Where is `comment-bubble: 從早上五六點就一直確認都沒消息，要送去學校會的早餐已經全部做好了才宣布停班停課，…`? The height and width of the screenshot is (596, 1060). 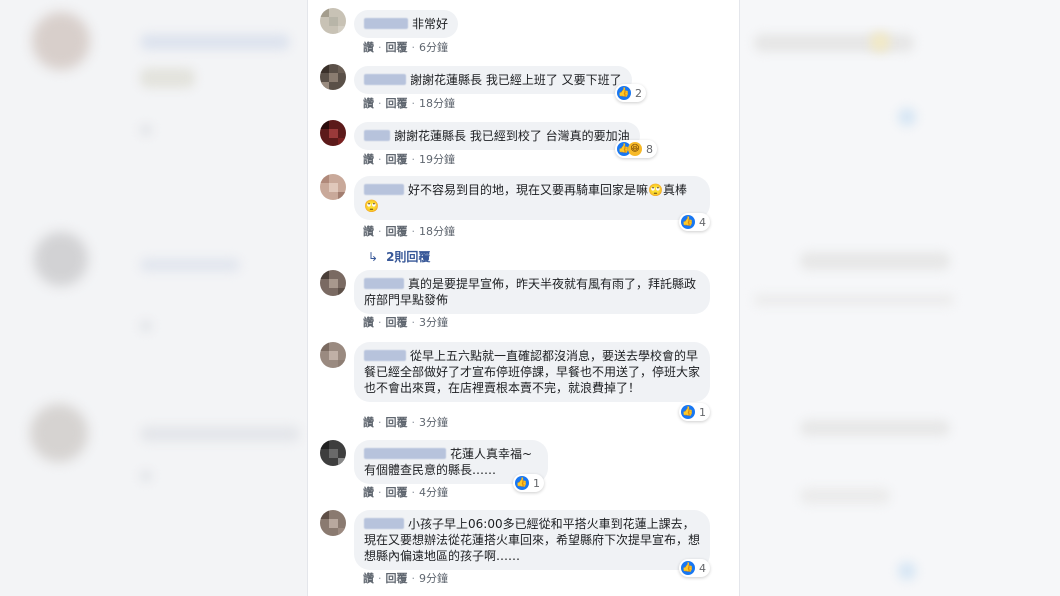 comment-bubble: 從早上五六點就一直確認都沒消息，要送去學校會的早餐已經全部做好了才宣布停班停課，… is located at coordinates (532, 372).